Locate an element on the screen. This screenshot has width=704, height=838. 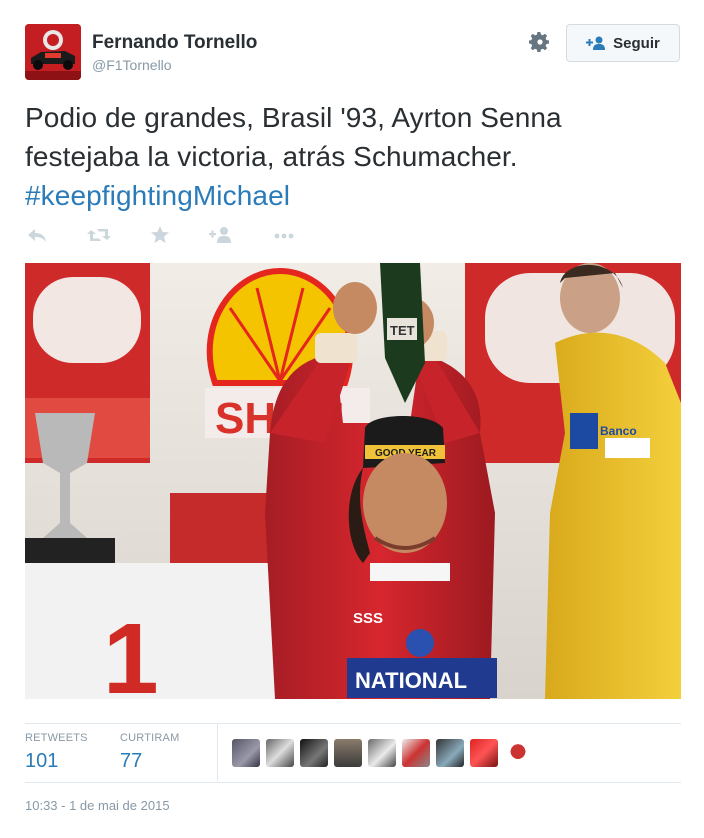
bank-text: Banco is located at coordinates (618, 431).